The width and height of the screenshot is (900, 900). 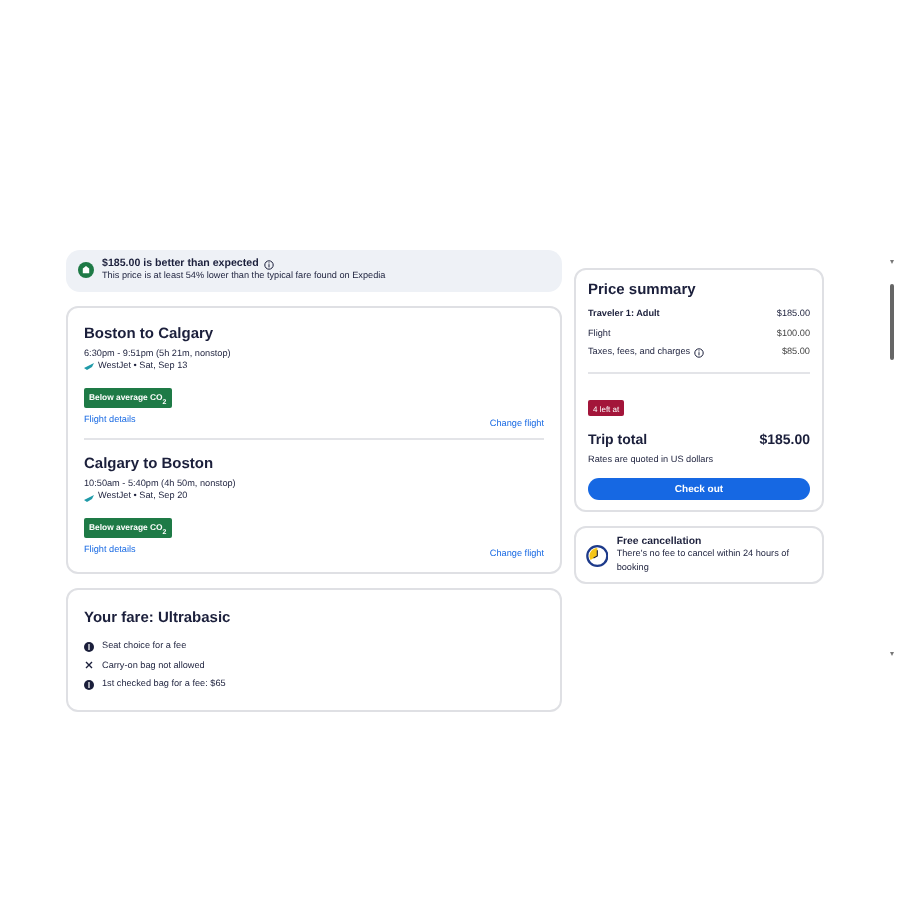 What do you see at coordinates (597, 555) in the screenshot?
I see `clock-icon` at bounding box center [597, 555].